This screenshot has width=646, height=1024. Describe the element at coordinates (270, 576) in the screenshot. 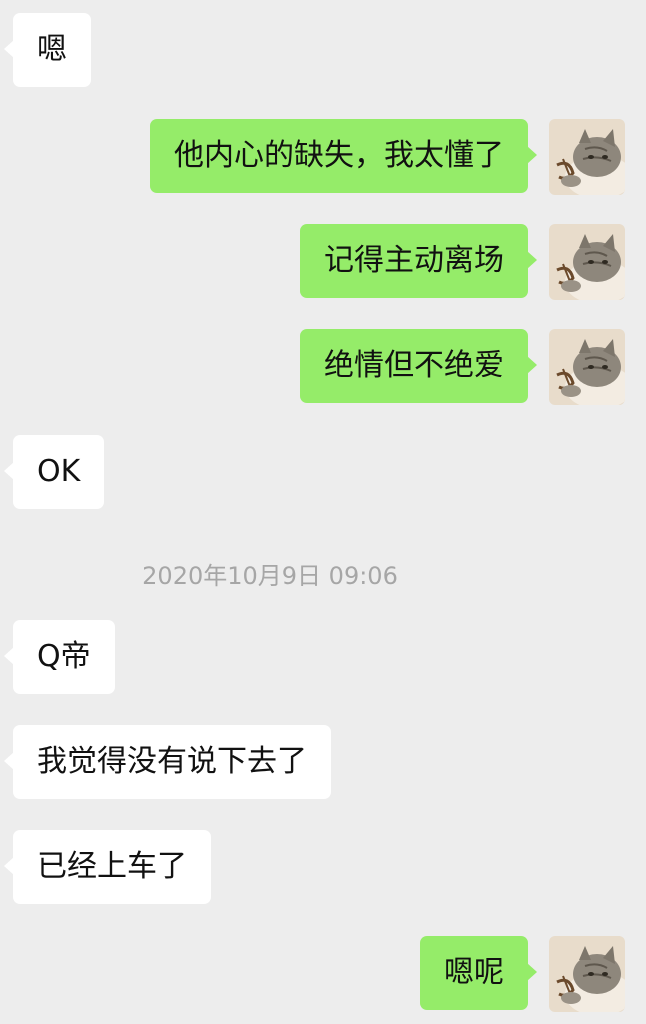

I see `message-timestamp: 2020年10月9日 09:06` at that location.